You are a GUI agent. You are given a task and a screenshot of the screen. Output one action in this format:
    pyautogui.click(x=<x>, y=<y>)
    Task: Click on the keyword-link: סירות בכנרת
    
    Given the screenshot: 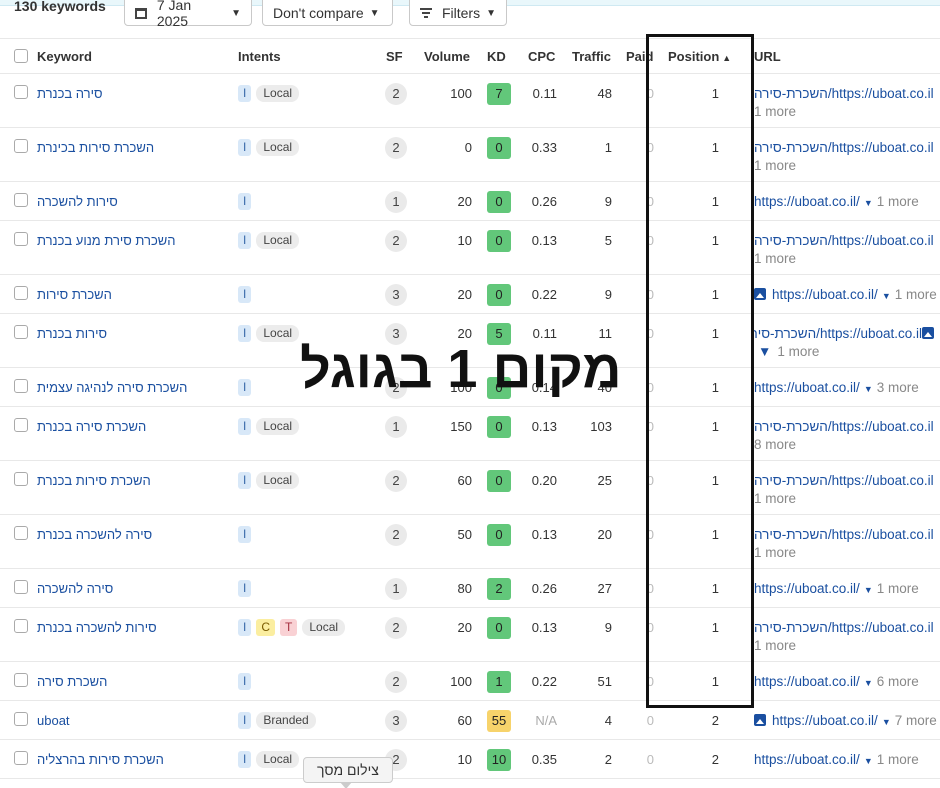 What is the action you would take?
    pyautogui.click(x=72, y=333)
    